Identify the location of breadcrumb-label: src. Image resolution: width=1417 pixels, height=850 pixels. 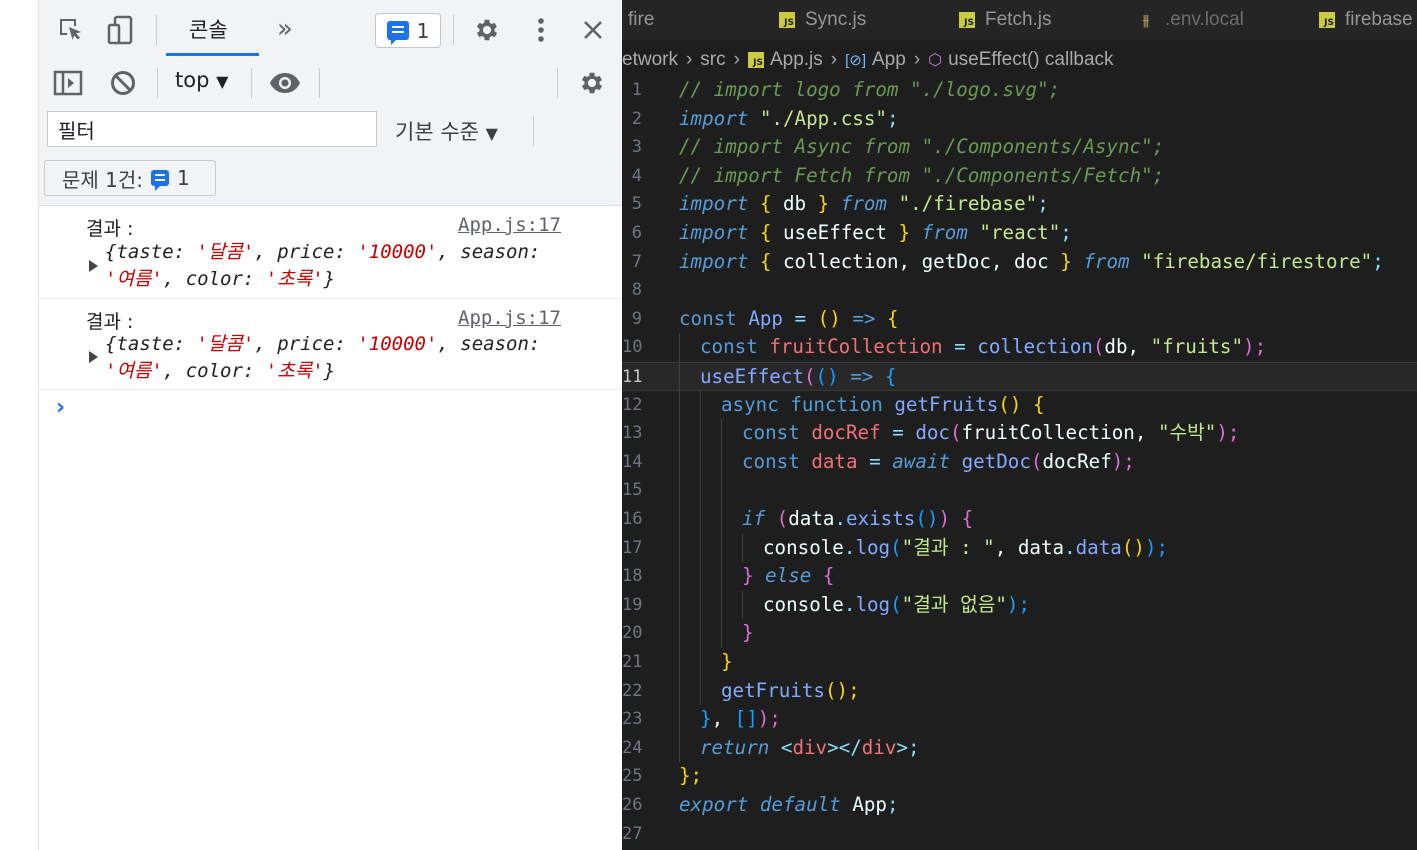
(713, 59).